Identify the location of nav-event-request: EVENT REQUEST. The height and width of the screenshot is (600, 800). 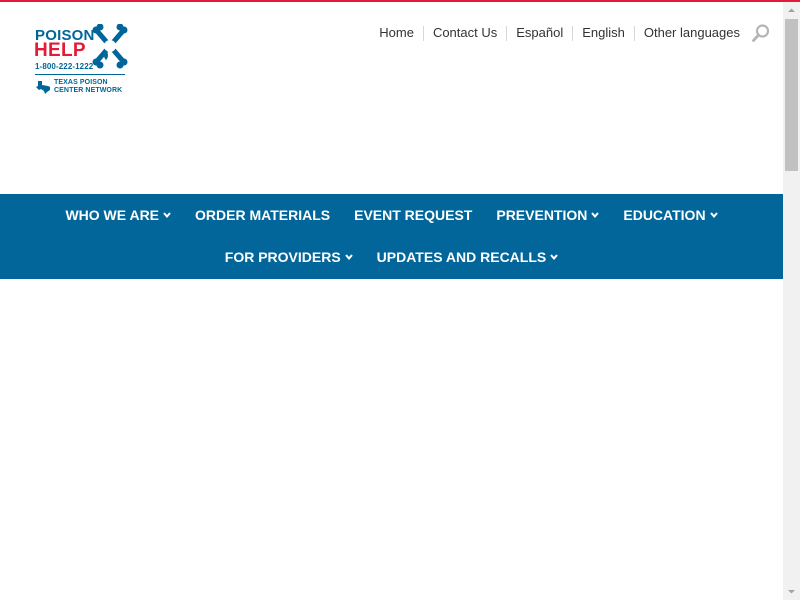
(413, 215).